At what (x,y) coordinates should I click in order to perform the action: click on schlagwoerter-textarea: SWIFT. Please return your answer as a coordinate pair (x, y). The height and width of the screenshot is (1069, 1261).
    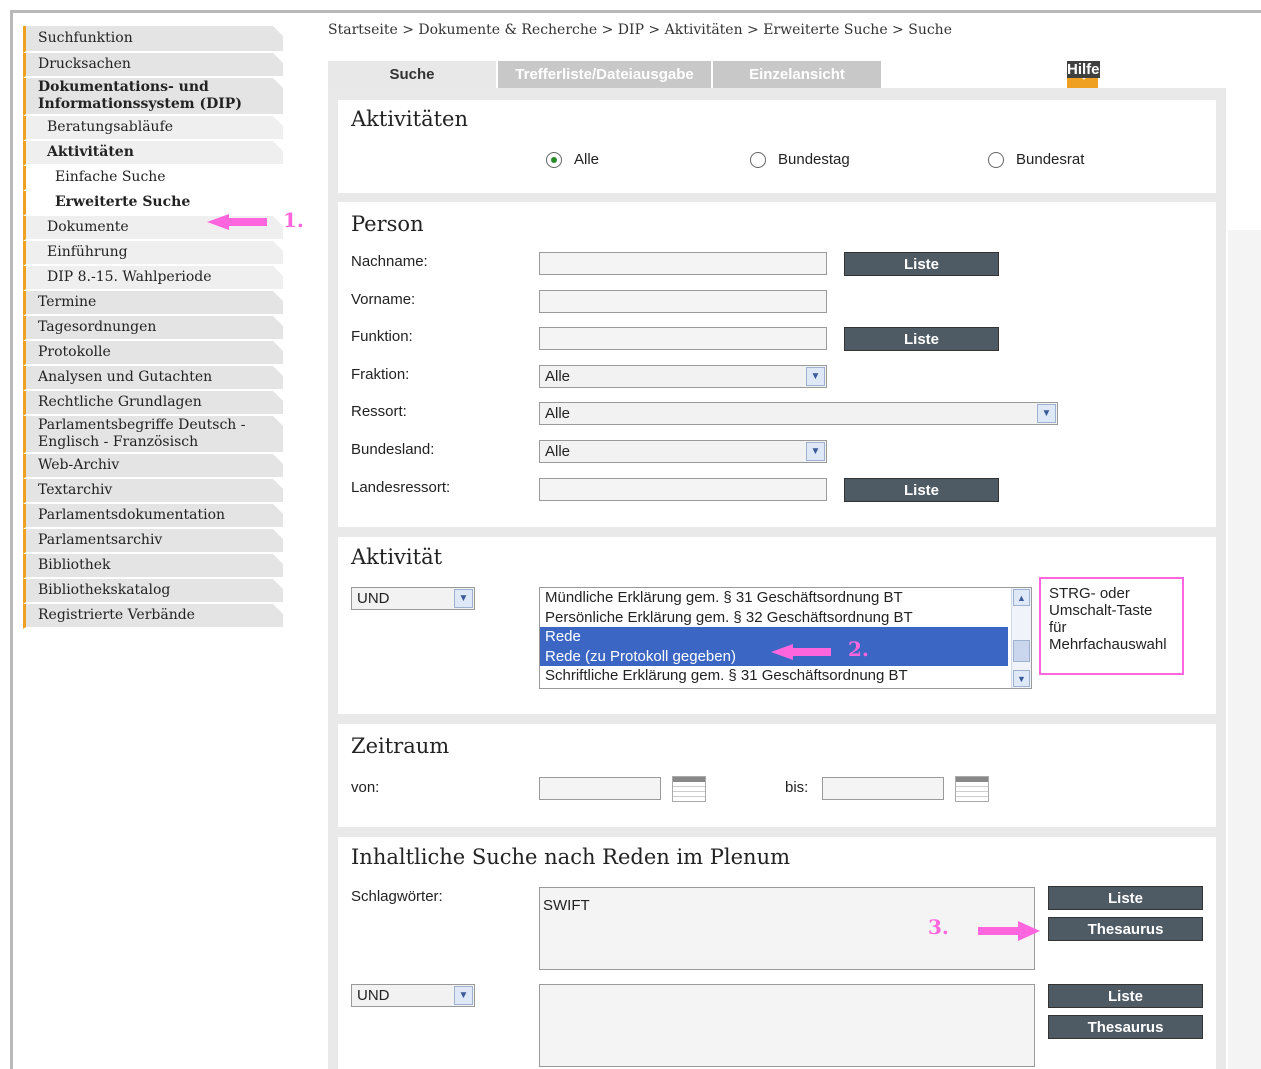
    Looking at the image, I should click on (787, 928).